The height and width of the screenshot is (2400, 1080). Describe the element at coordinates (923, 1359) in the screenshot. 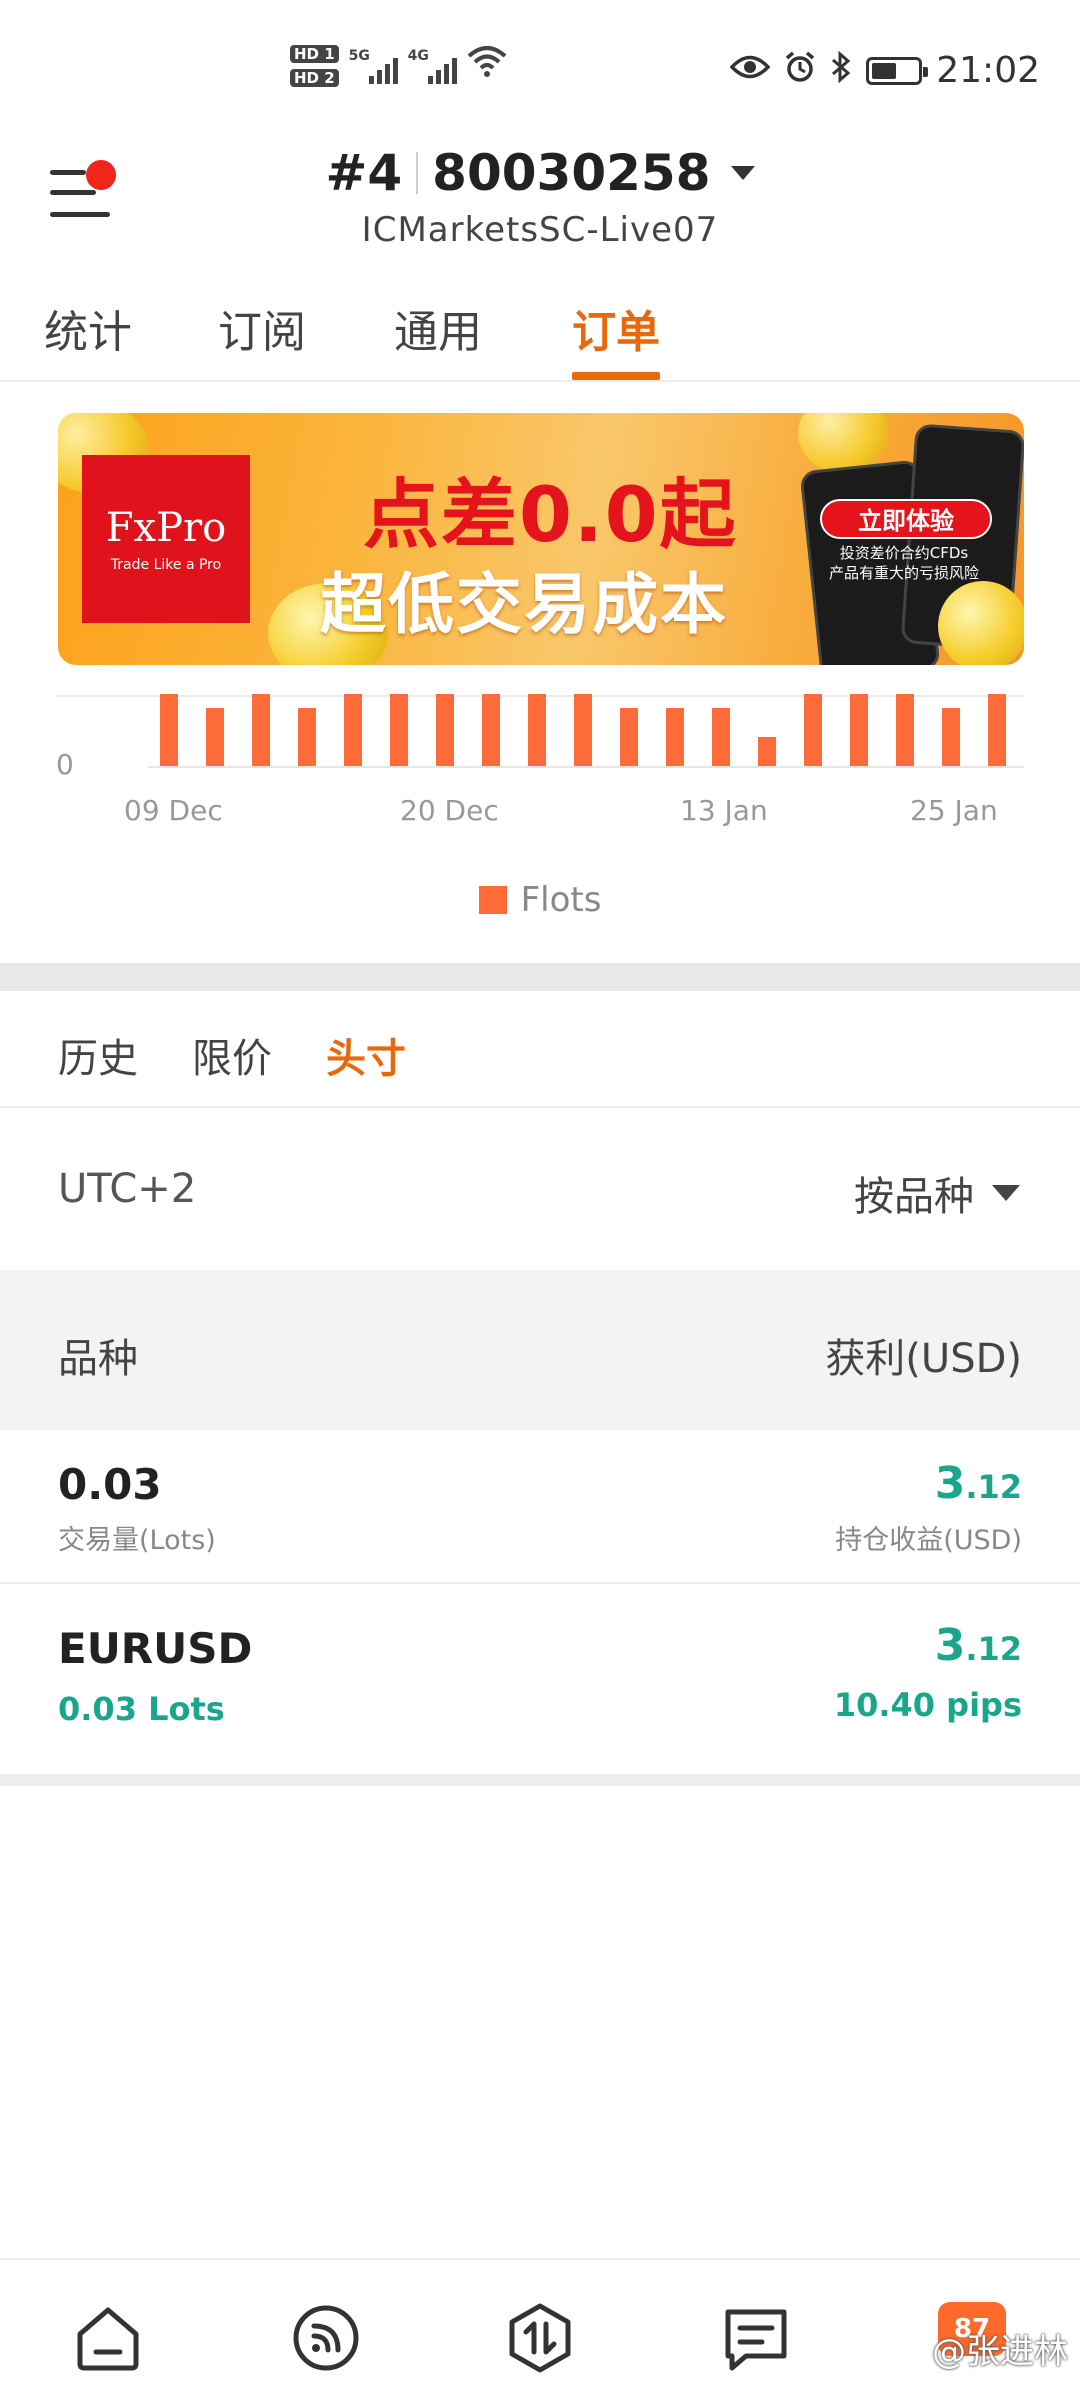

I see `column-profit: 获利(USD)` at that location.